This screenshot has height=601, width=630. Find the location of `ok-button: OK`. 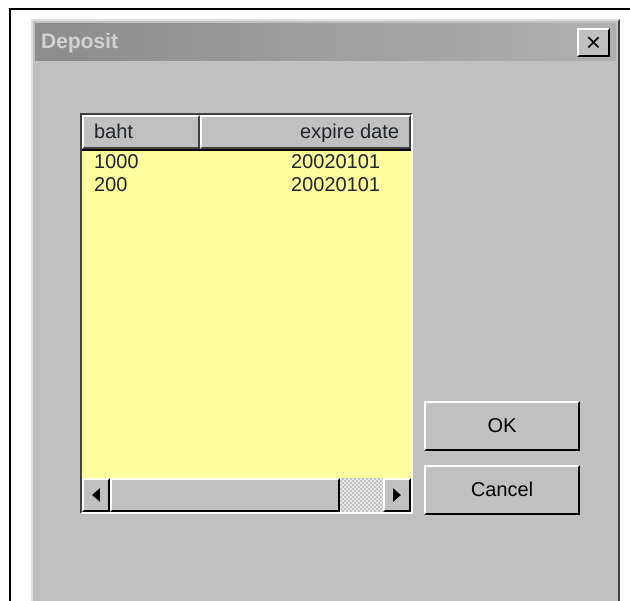

ok-button: OK is located at coordinates (502, 426).